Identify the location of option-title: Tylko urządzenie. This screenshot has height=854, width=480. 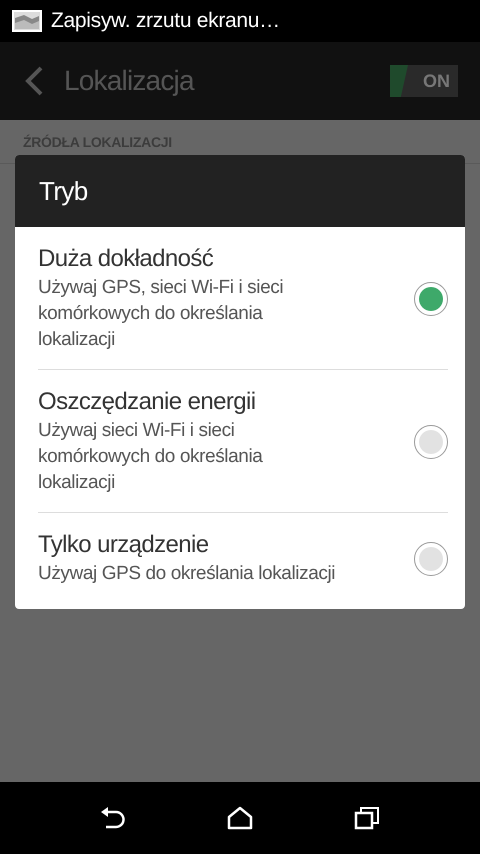
(124, 545).